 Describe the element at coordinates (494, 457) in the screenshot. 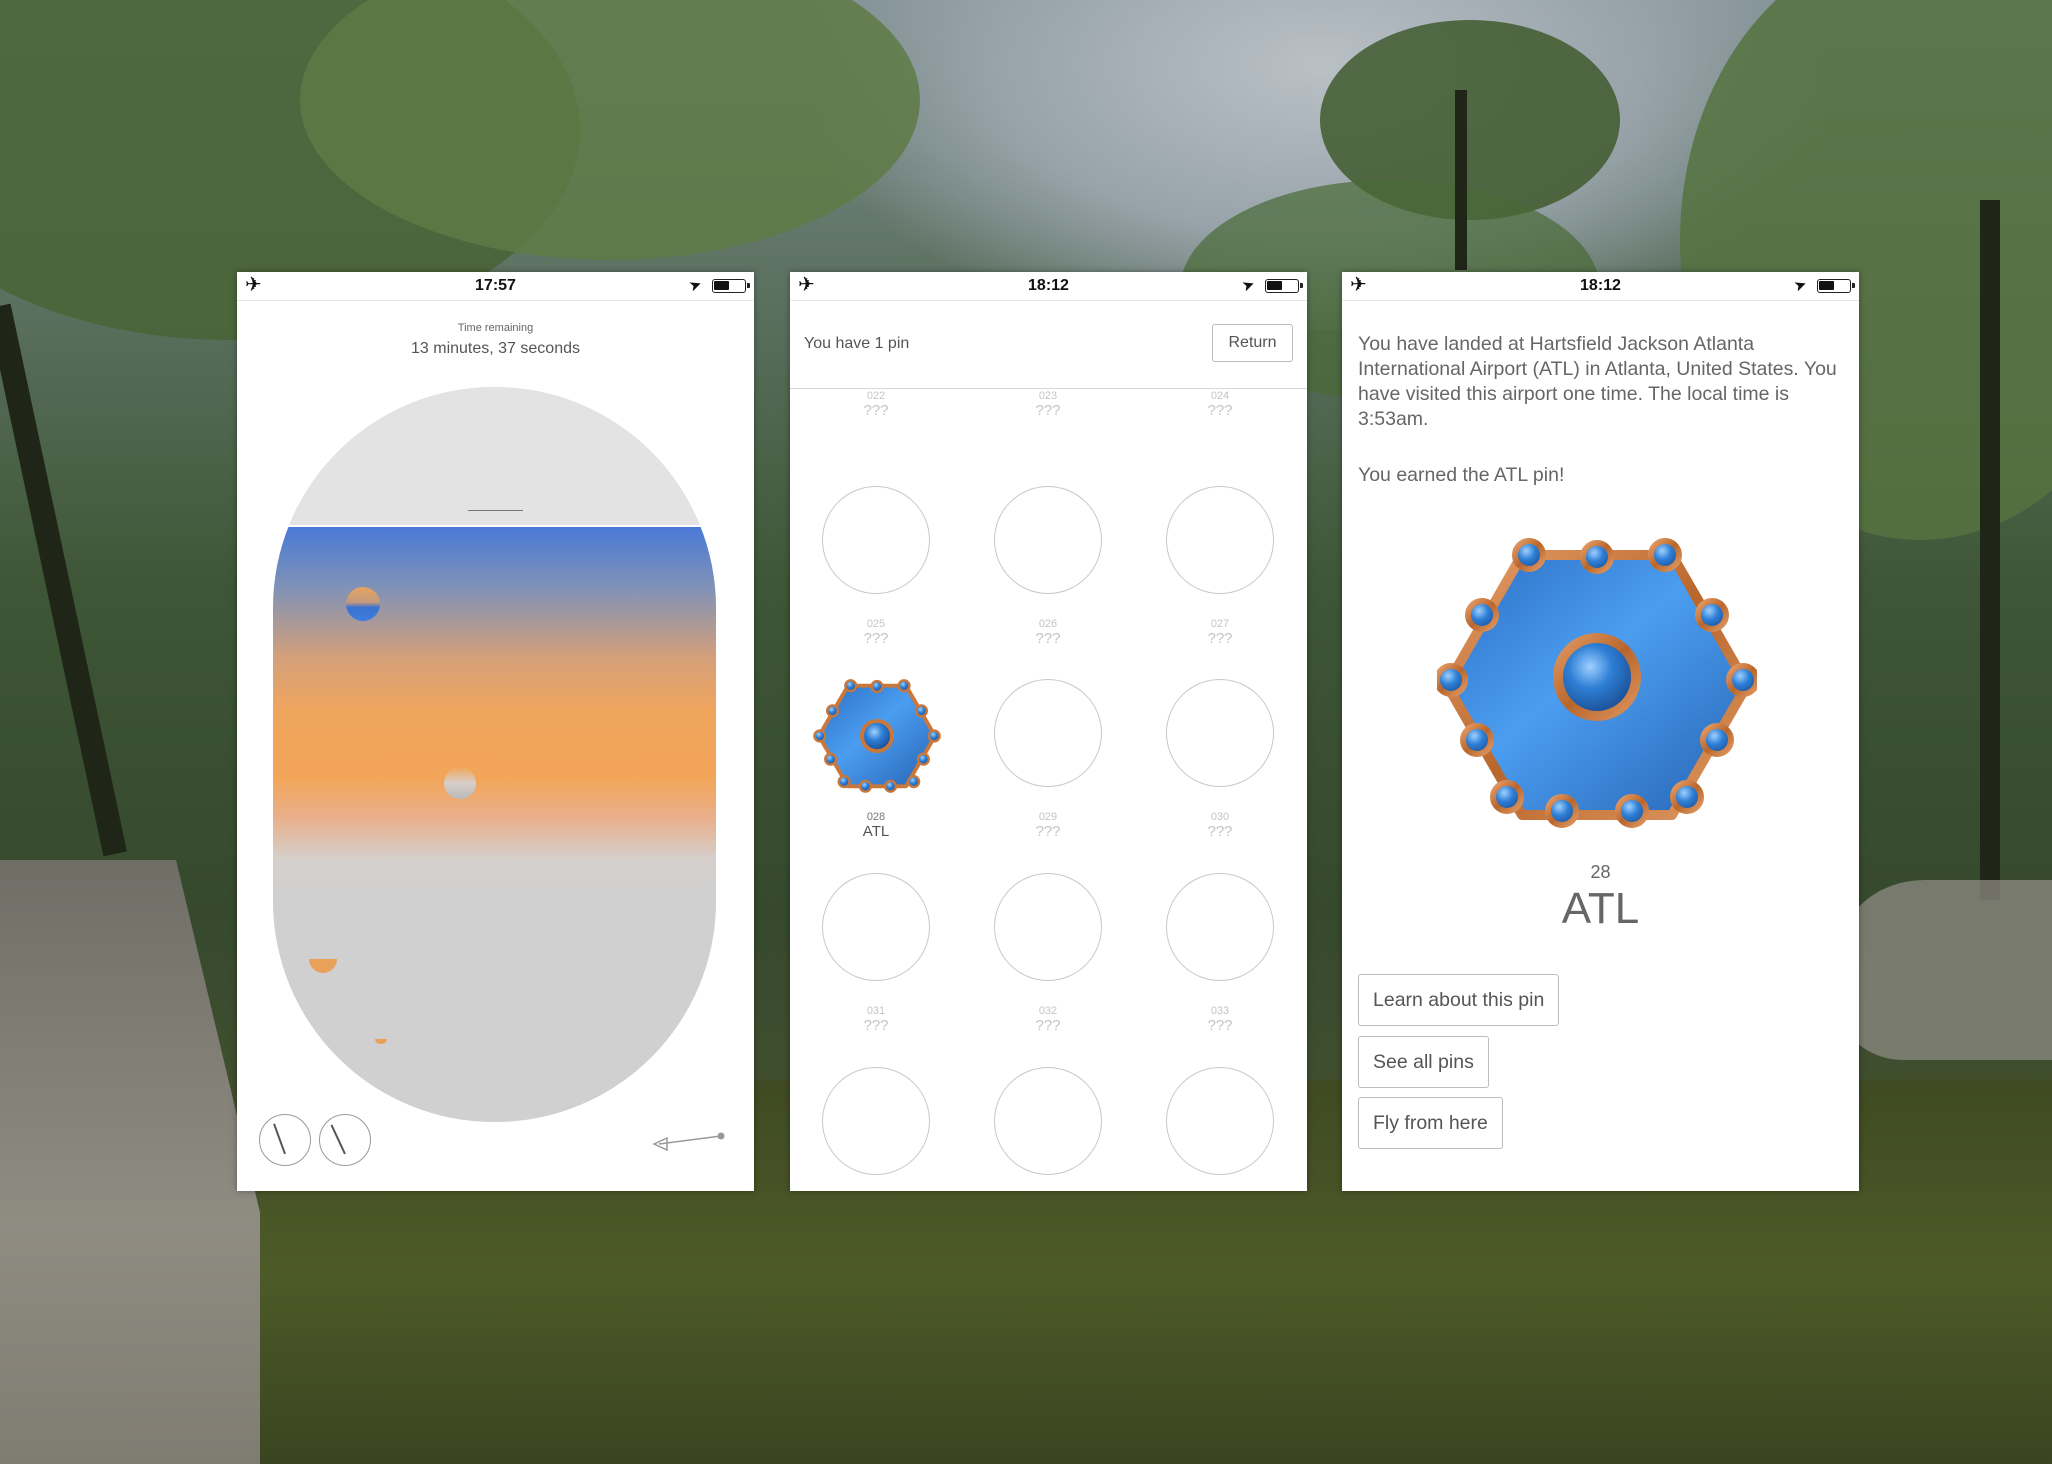

I see `window-shade` at that location.